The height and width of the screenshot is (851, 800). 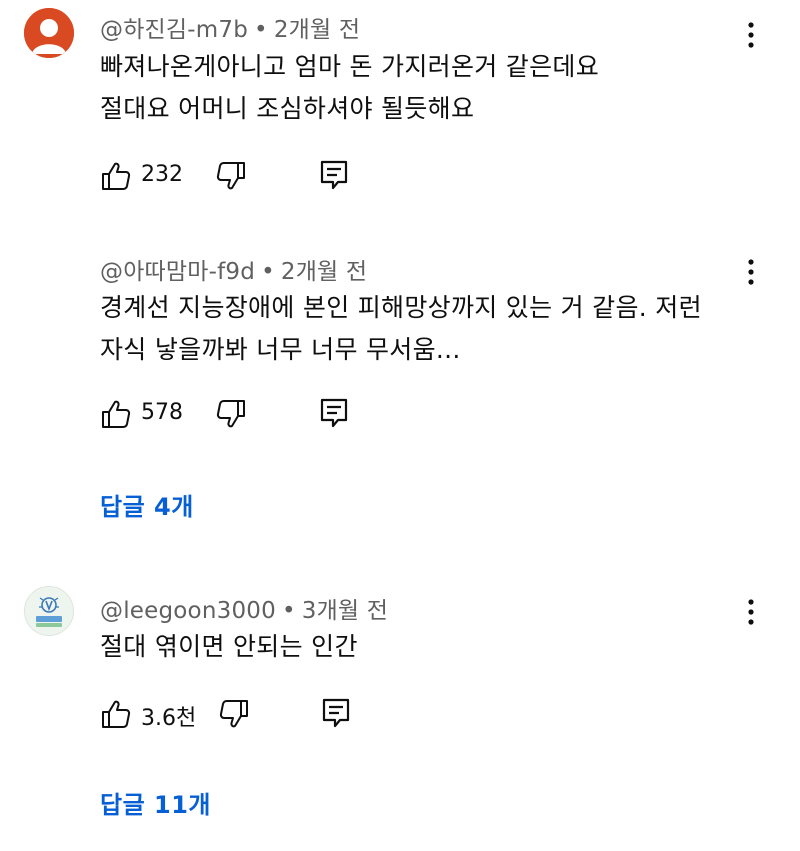 I want to click on author-name: @아따맘마-f9d, so click(x=177, y=272).